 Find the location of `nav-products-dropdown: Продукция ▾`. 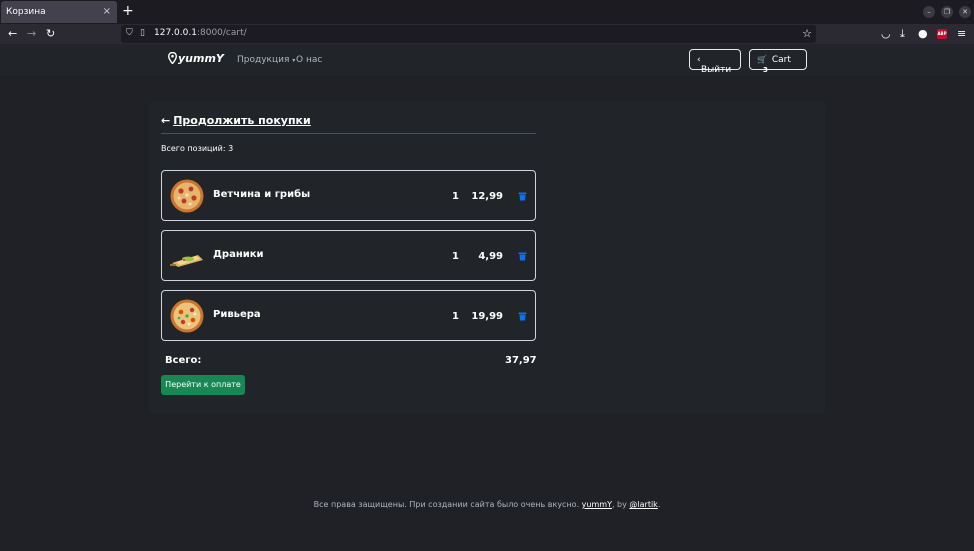

nav-products-dropdown: Продукция ▾ is located at coordinates (266, 60).